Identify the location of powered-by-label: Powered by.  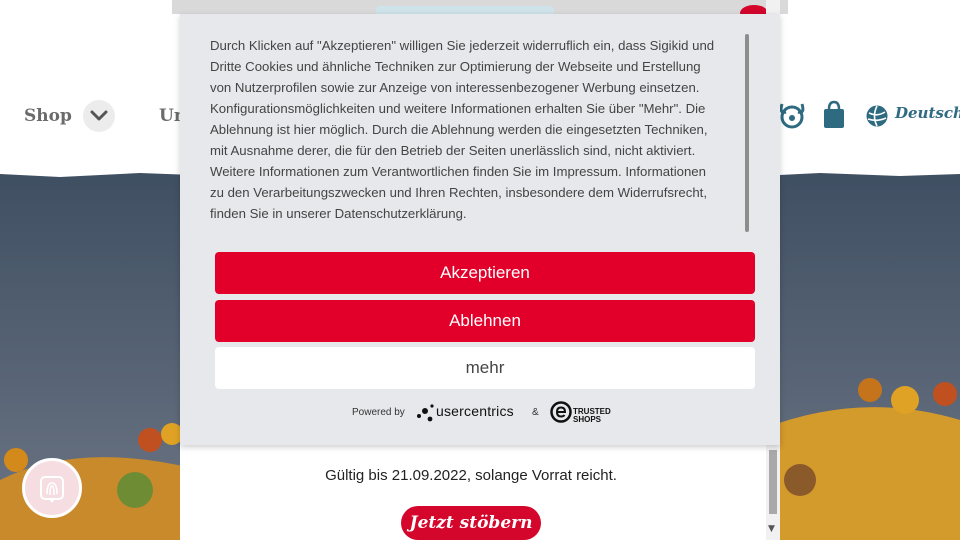
(378, 412).